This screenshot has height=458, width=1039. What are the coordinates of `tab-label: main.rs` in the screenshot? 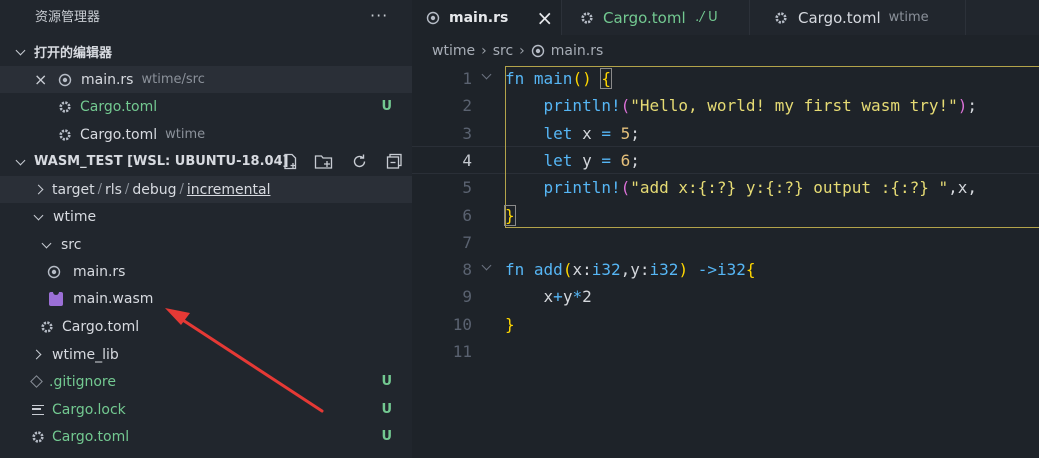 It's located at (479, 17).